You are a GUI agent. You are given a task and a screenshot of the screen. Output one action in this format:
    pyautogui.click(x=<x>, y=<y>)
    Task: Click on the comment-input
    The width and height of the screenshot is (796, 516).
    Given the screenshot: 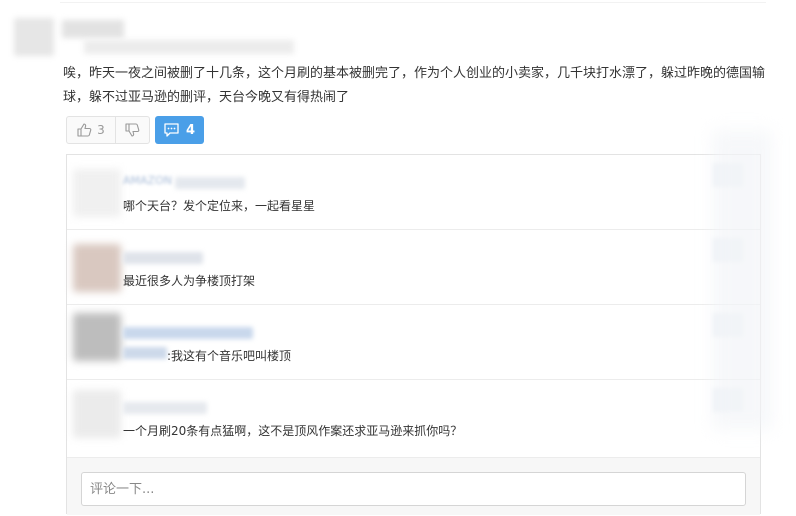 What is the action you would take?
    pyautogui.click(x=413, y=489)
    